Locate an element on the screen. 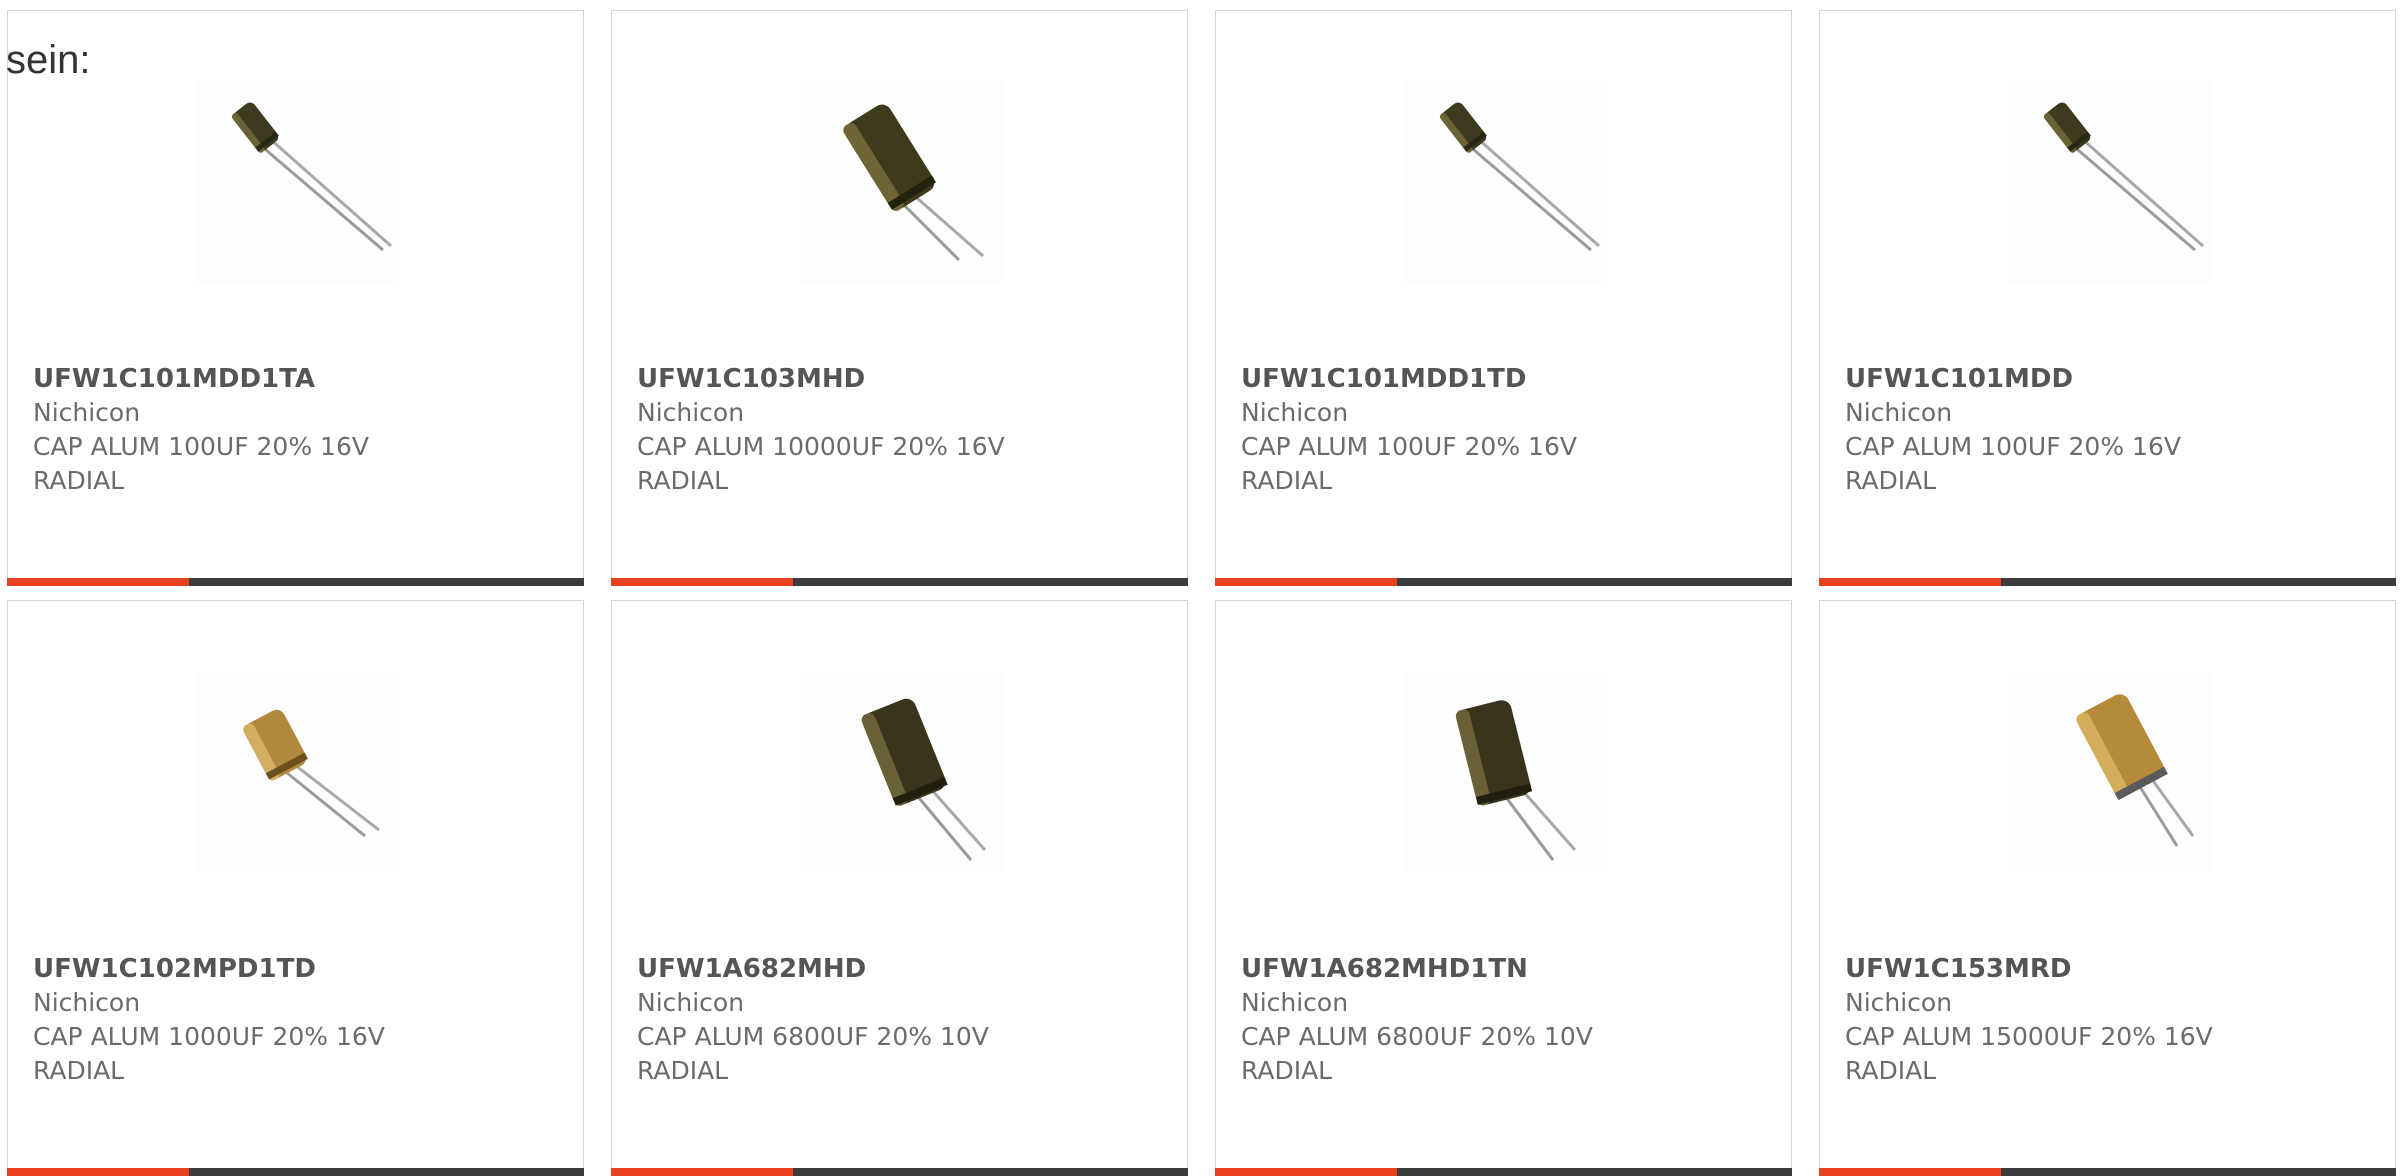 The width and height of the screenshot is (2400, 1176). part-number: UFW1C101MDD is located at coordinates (2110, 379).